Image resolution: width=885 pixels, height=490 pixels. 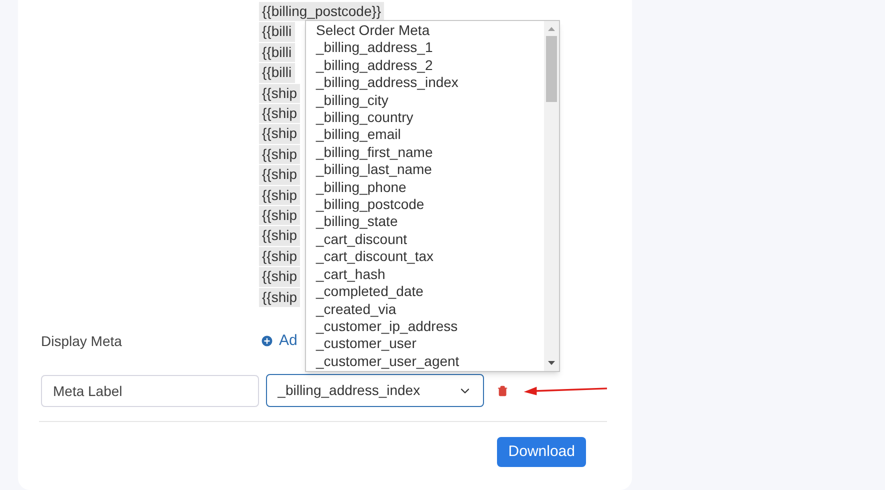 What do you see at coordinates (425, 135) in the screenshot?
I see `dropdown-option: _billing_email` at bounding box center [425, 135].